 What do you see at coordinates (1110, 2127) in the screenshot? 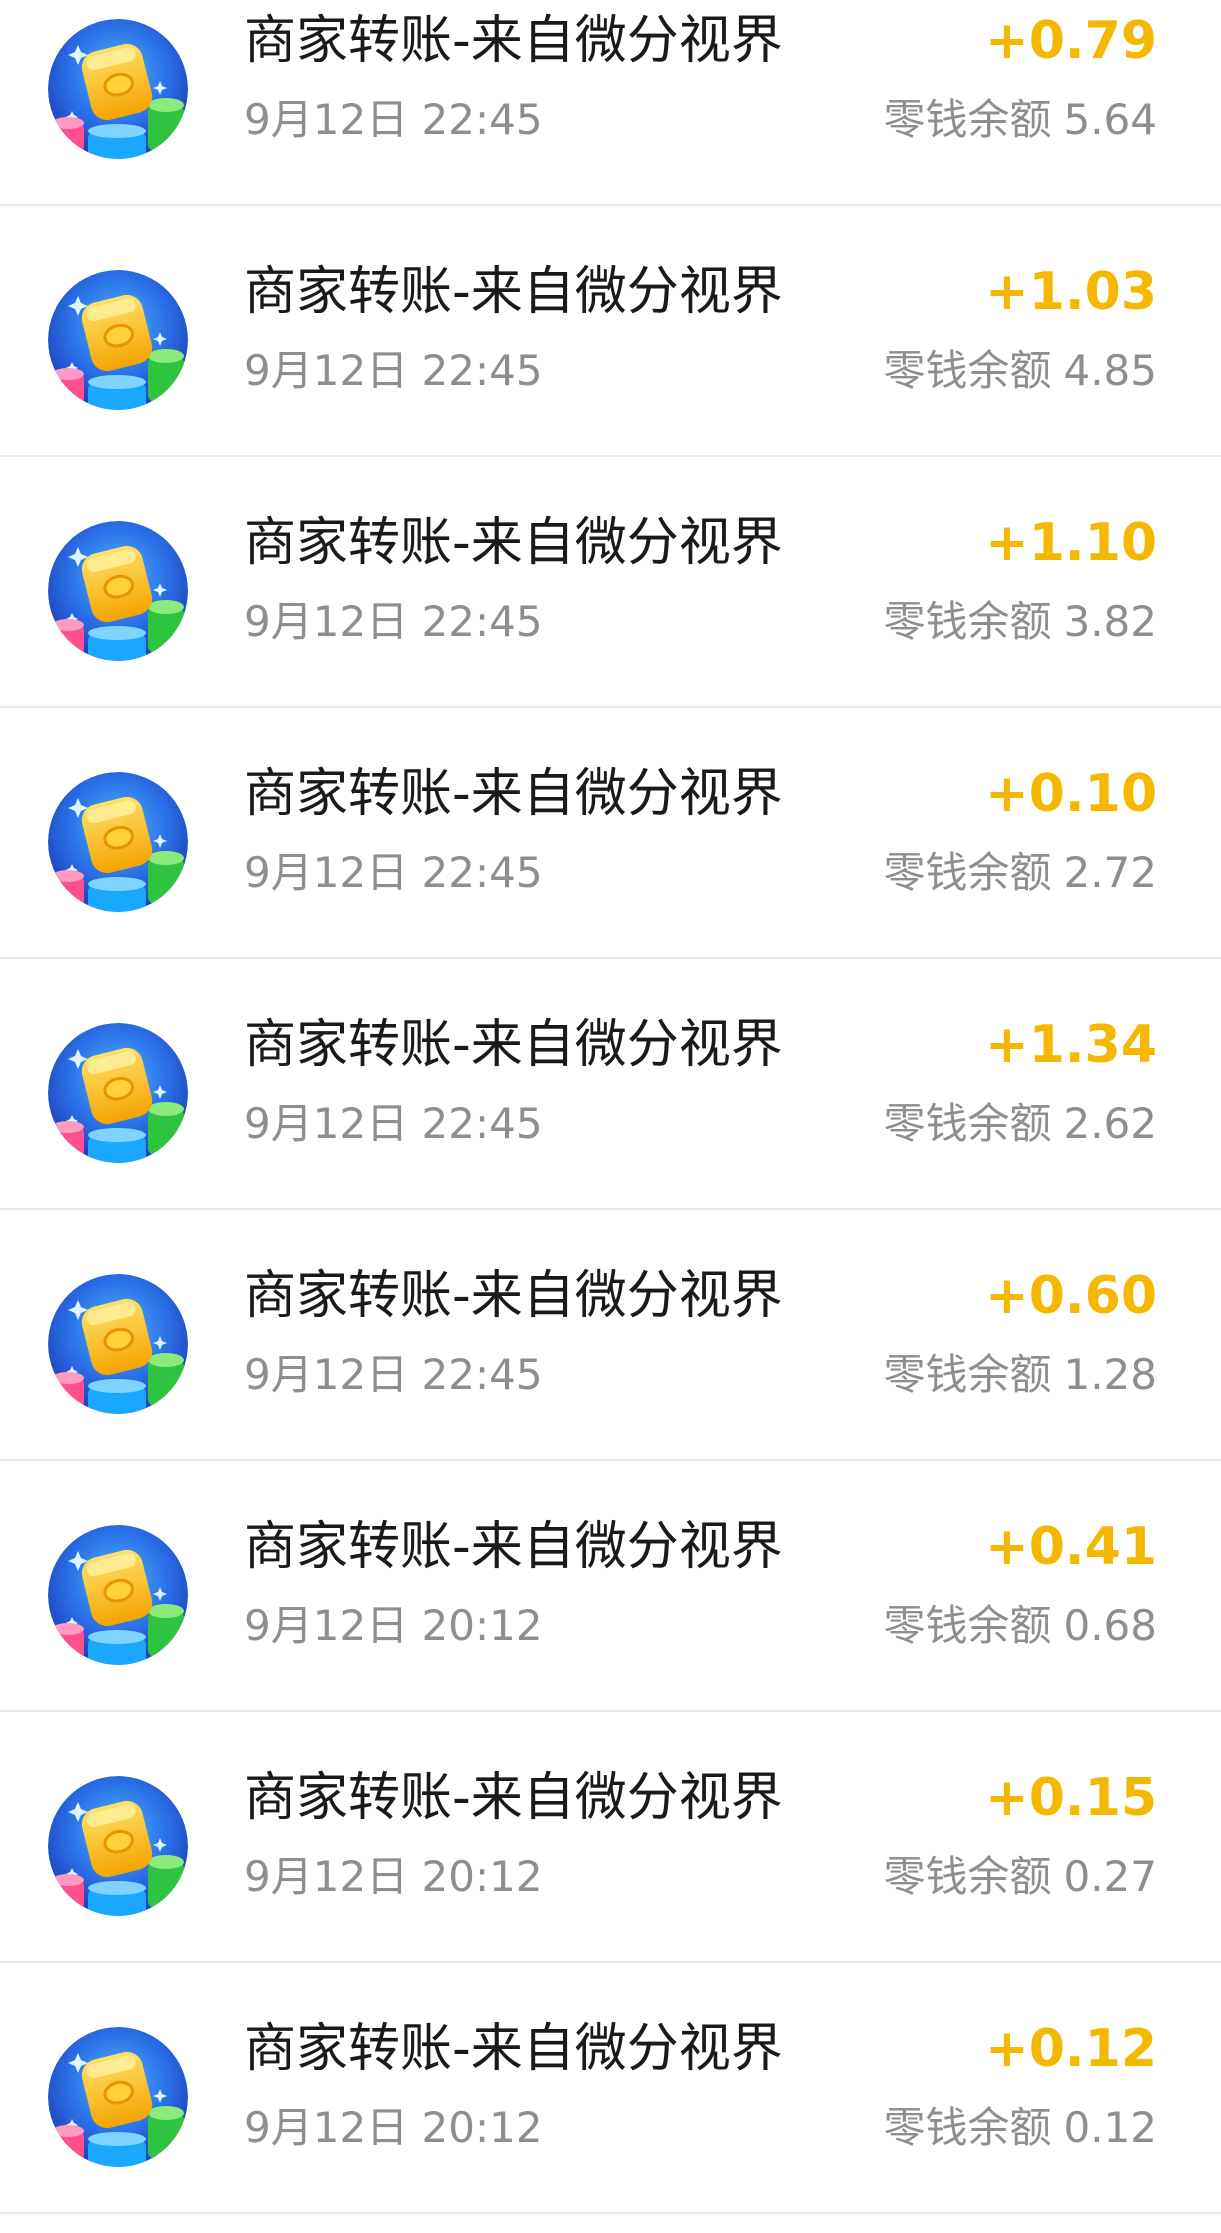
I see `wallet-balance-value: 0.12` at bounding box center [1110, 2127].